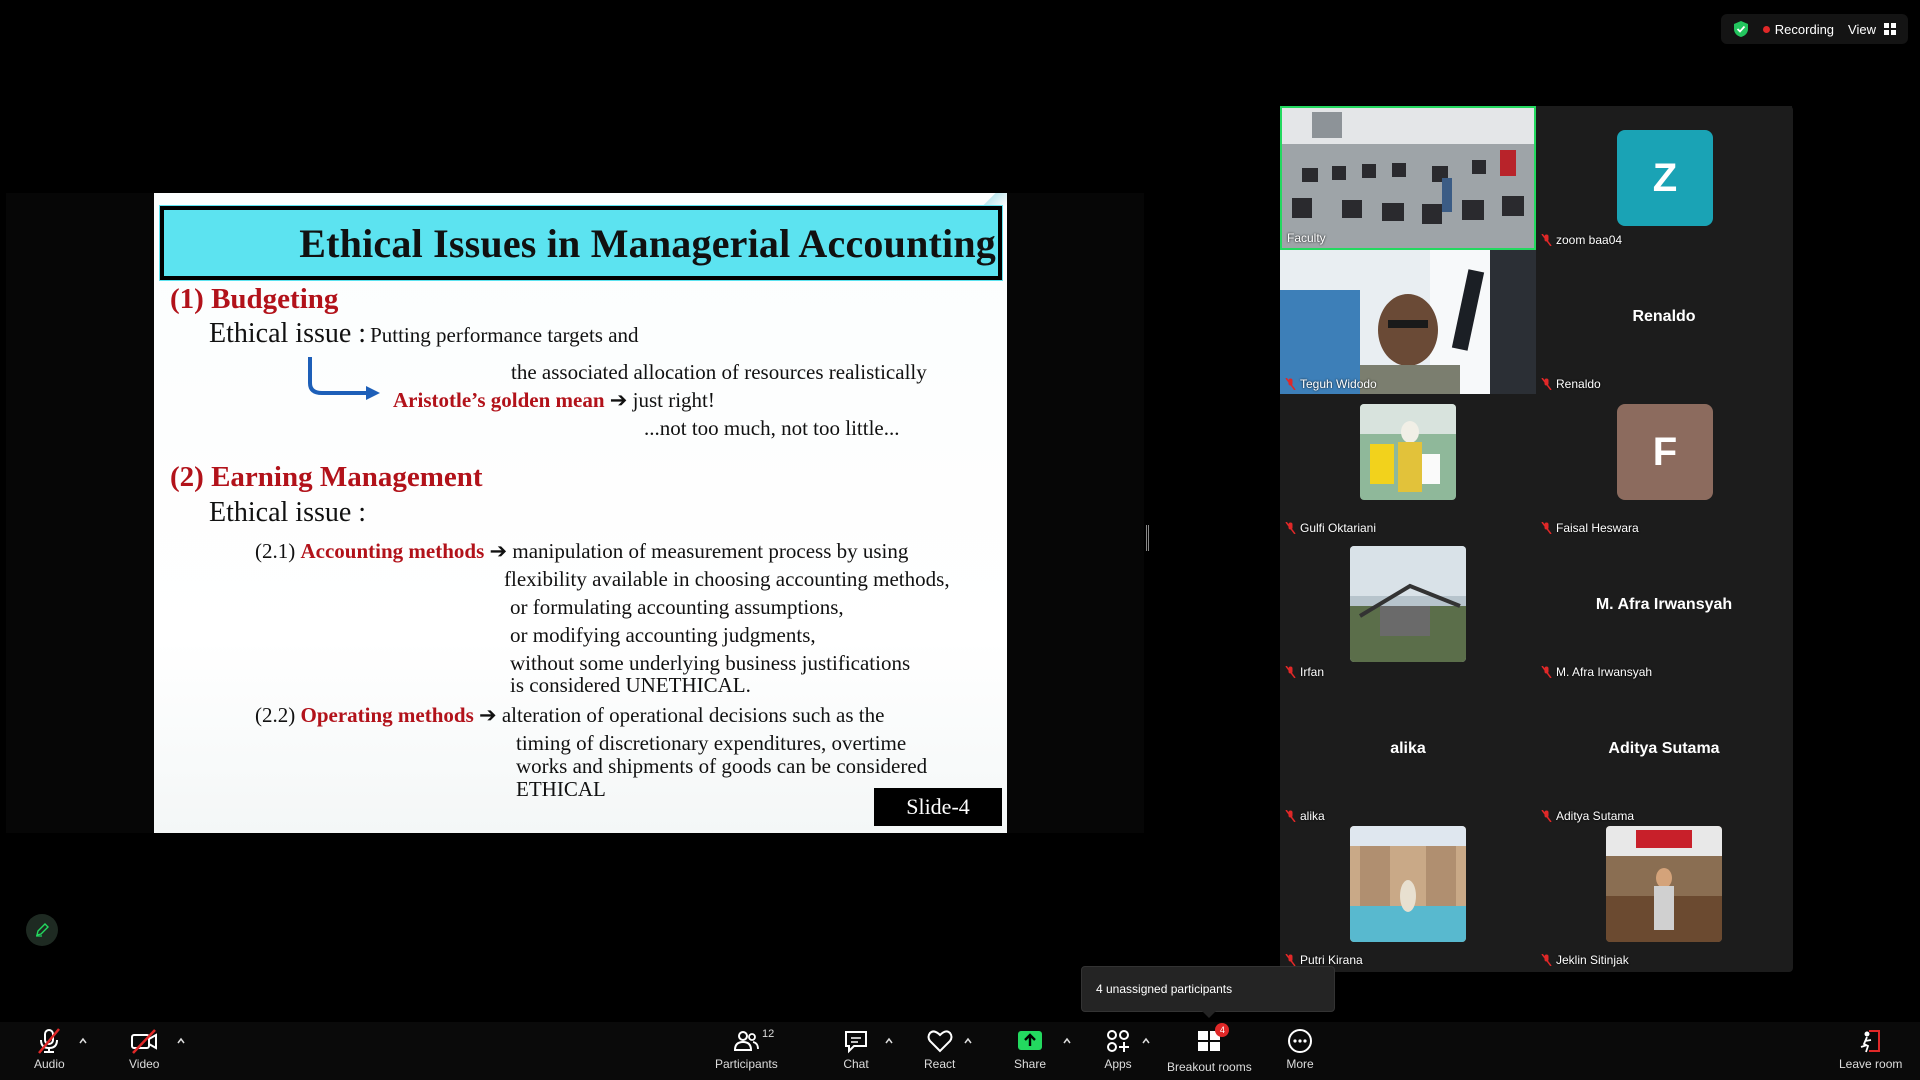  Describe the element at coordinates (673, 400) in the screenshot. I see `golden-mean-tail: just right!` at that location.